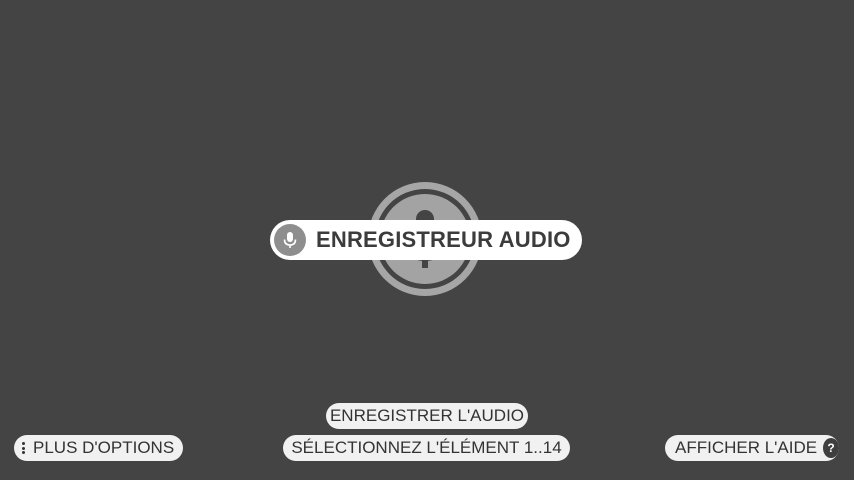 This screenshot has height=480, width=854. Describe the element at coordinates (104, 447) in the screenshot. I see `more-options-label: PLUS D'OPTIONS` at that location.